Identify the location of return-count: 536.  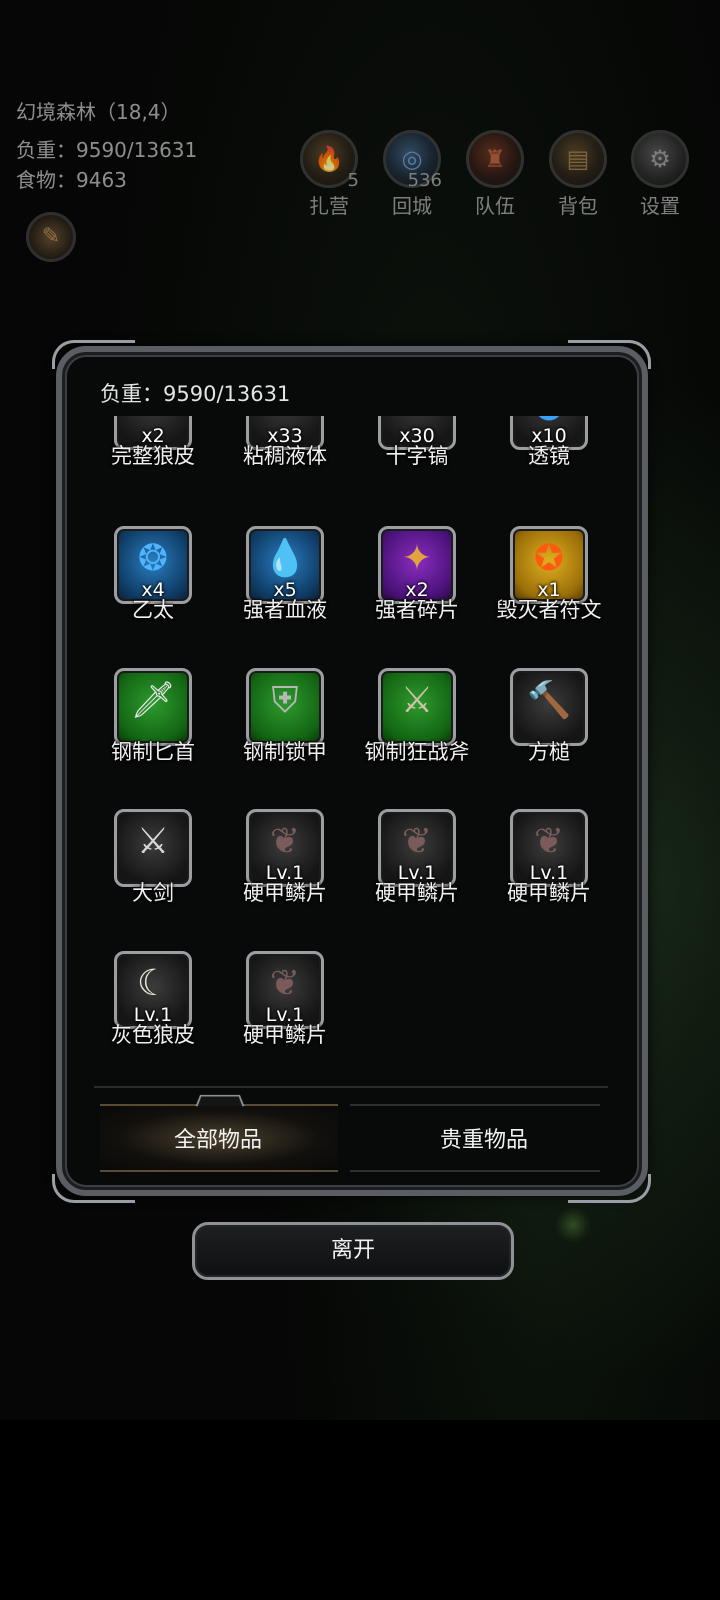
(424, 180).